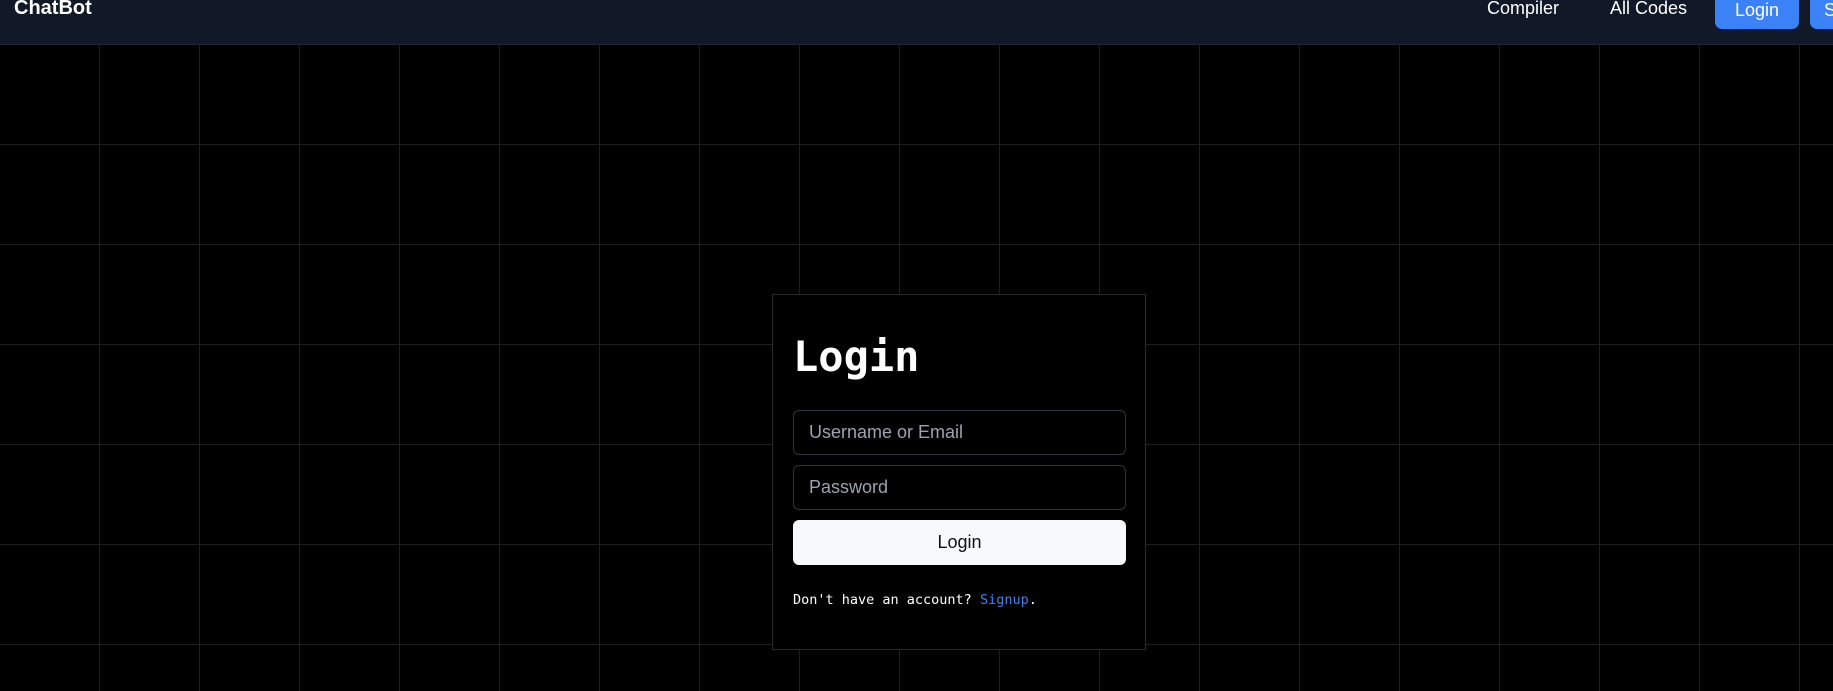 The width and height of the screenshot is (1833, 691). What do you see at coordinates (1821, 14) in the screenshot?
I see `nav-signup-button: S` at bounding box center [1821, 14].